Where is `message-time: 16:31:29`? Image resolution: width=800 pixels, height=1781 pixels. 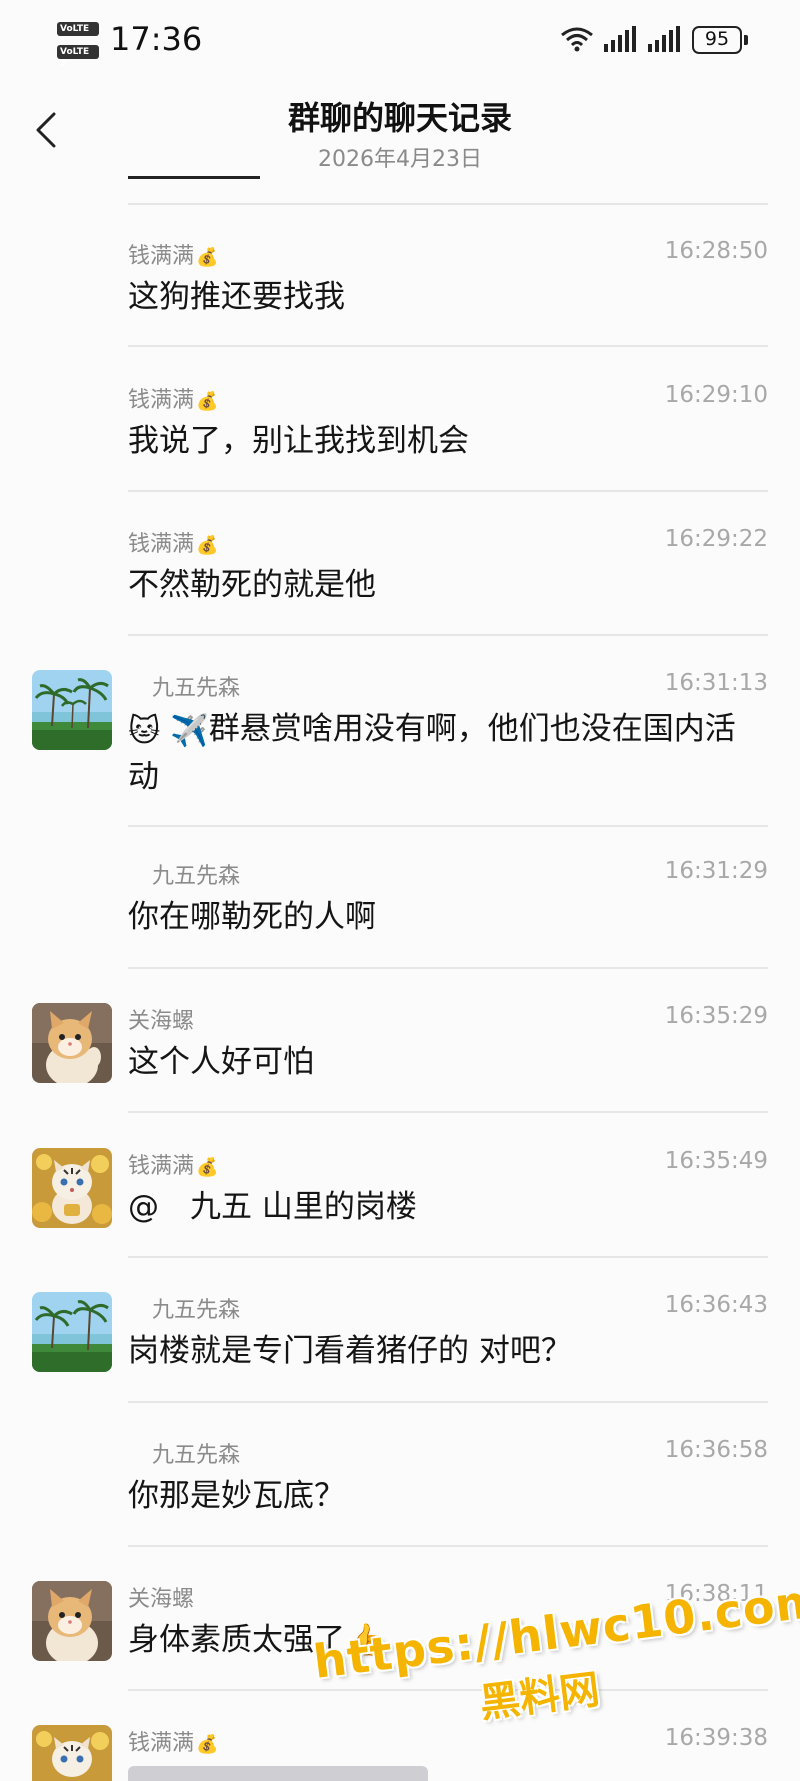 message-time: 16:31:29 is located at coordinates (716, 871).